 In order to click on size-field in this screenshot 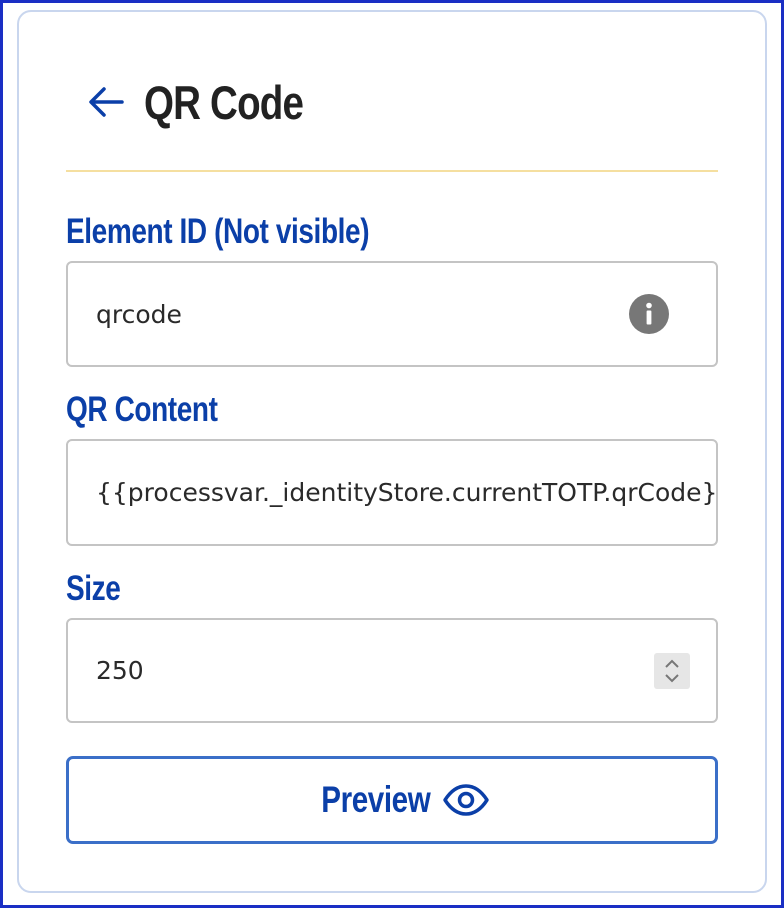, I will do `click(392, 670)`.